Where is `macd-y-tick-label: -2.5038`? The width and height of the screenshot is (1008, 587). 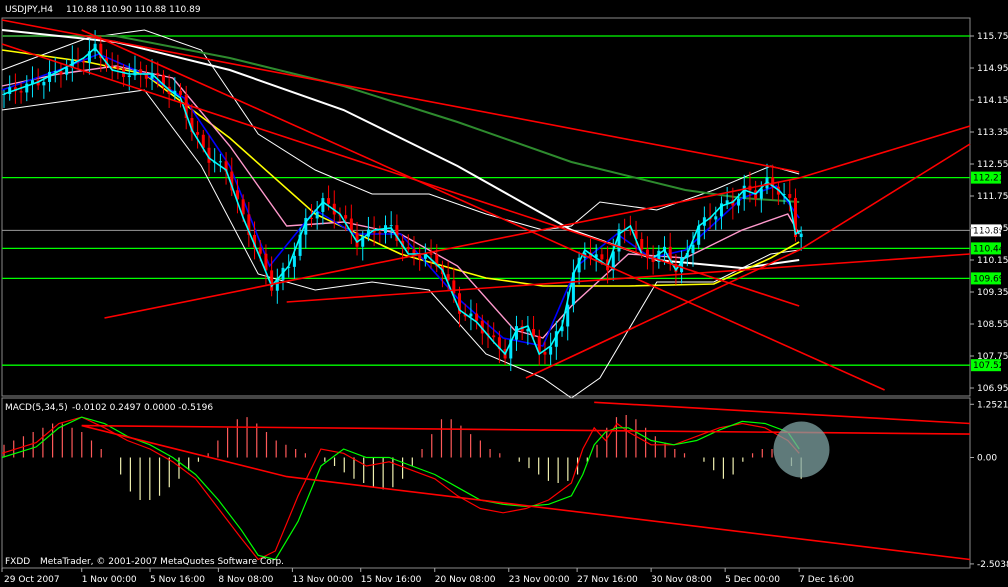 macd-y-tick-label: -2.5038 is located at coordinates (992, 565).